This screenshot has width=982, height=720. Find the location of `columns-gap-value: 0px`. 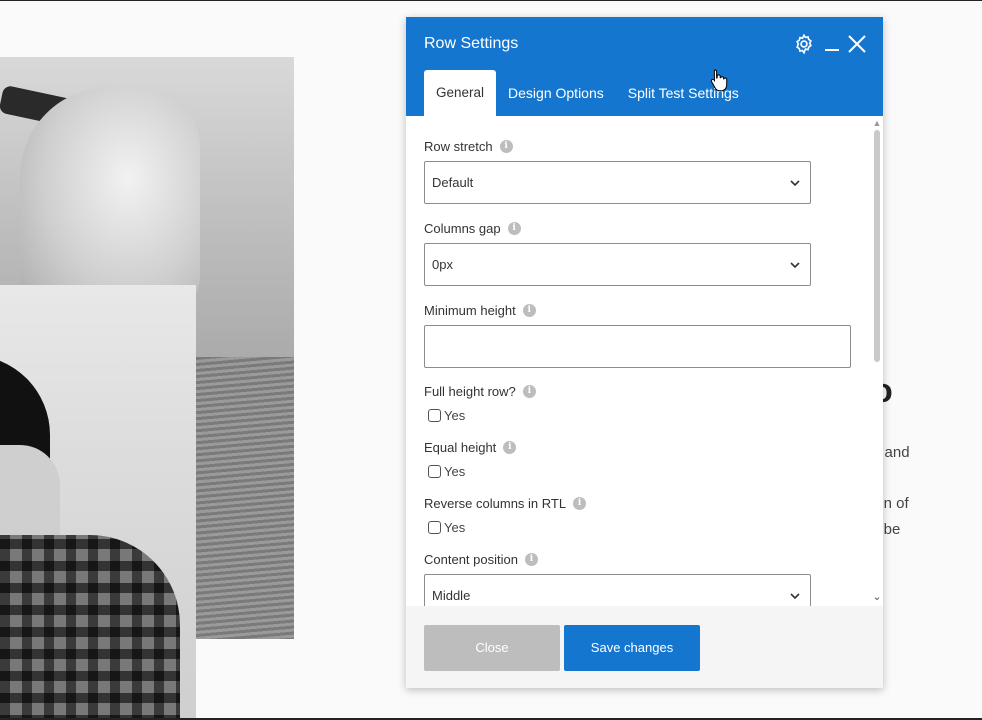

columns-gap-value: 0px is located at coordinates (442, 264).